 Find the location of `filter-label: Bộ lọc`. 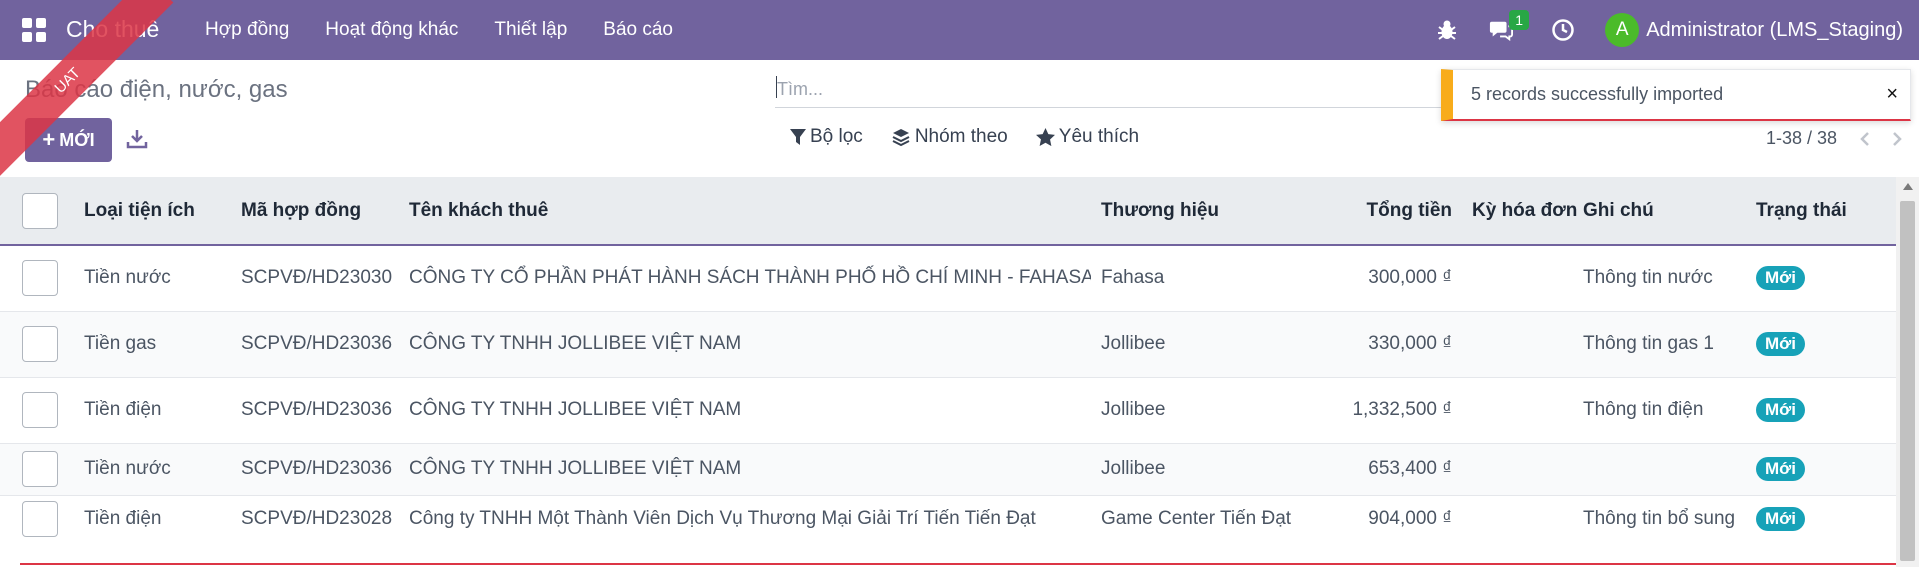

filter-label: Bộ lọc is located at coordinates (836, 136).